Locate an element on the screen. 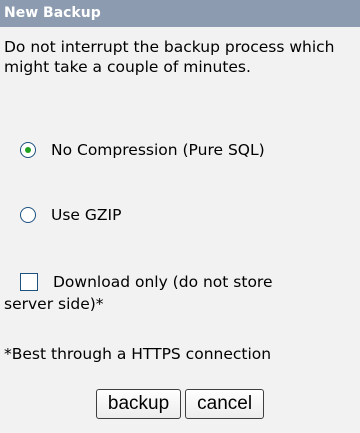 The image size is (360, 433). no-compression-label: No Compression (Pure SQL) is located at coordinates (158, 150).